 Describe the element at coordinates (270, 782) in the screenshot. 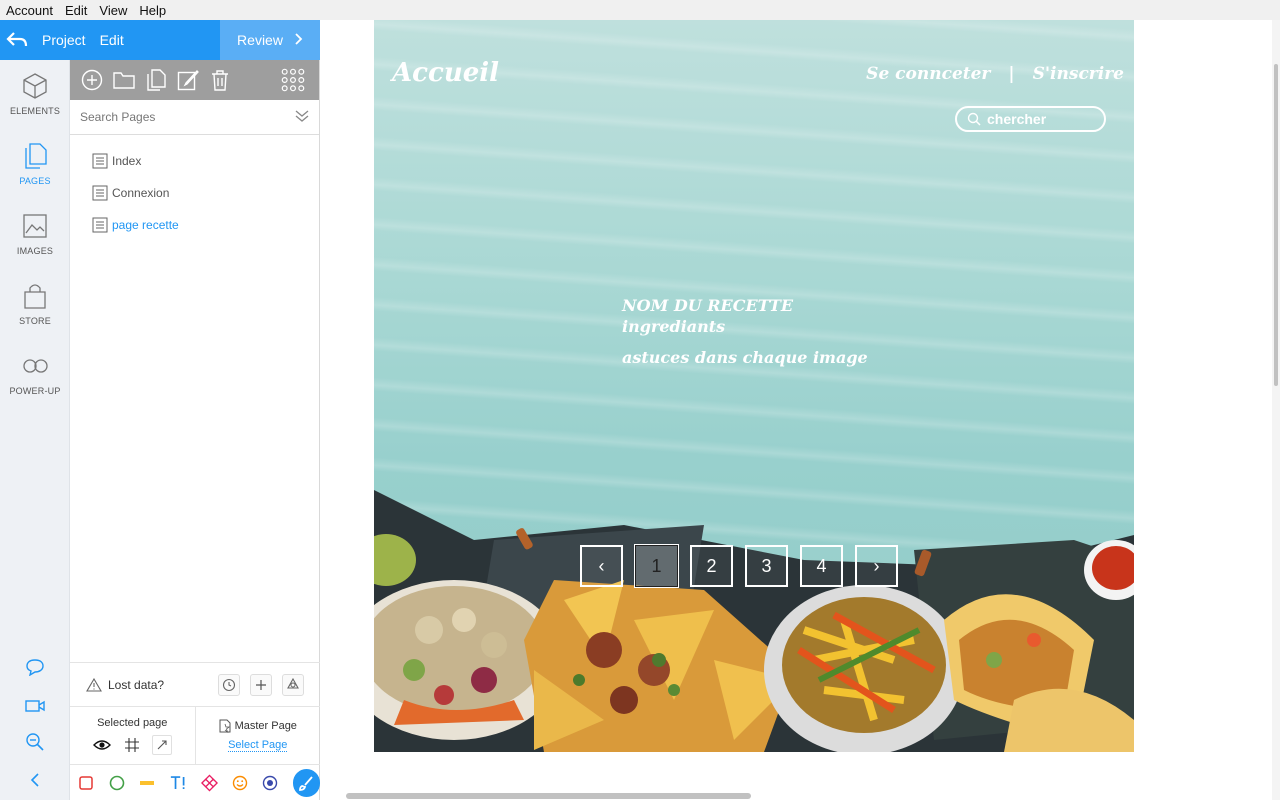

I see `target-tool-icon` at that location.